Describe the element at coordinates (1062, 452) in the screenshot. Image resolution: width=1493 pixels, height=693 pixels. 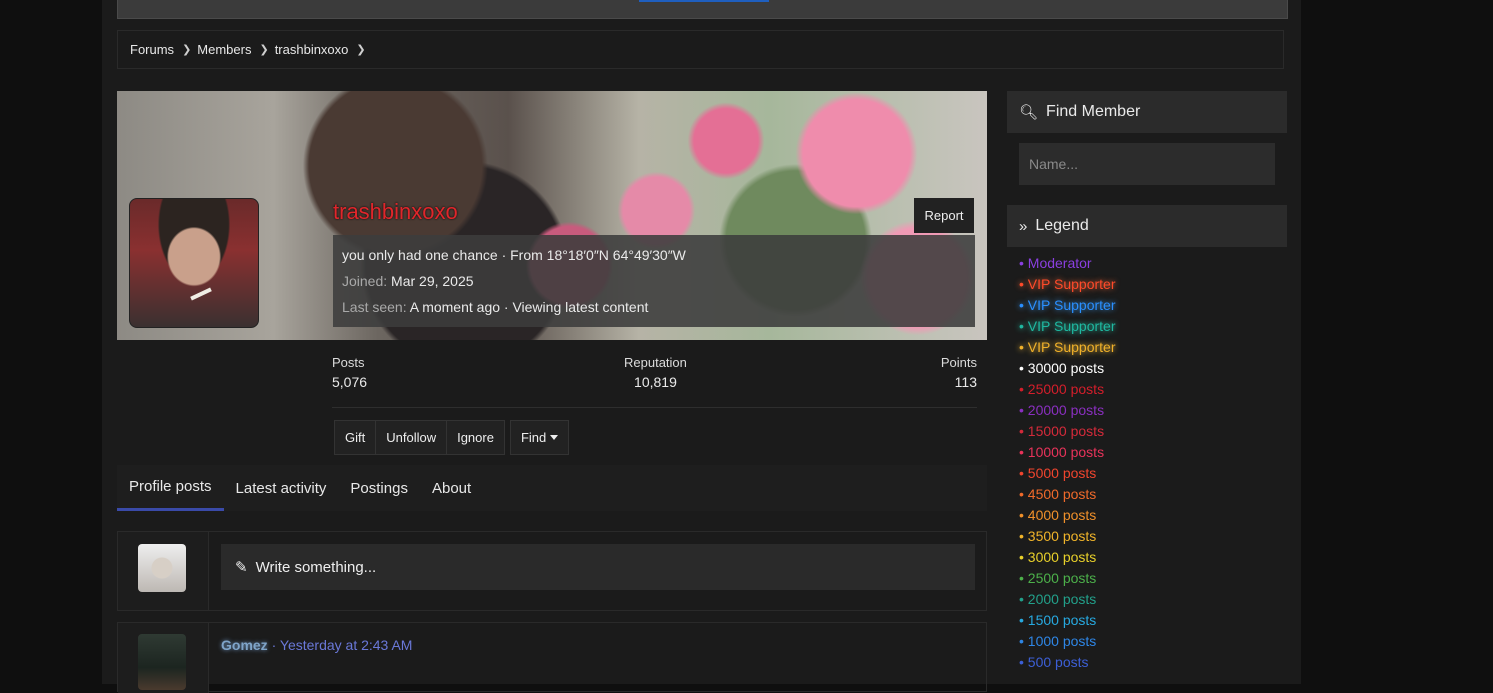
I see `legend-item: • 10000 posts` at that location.